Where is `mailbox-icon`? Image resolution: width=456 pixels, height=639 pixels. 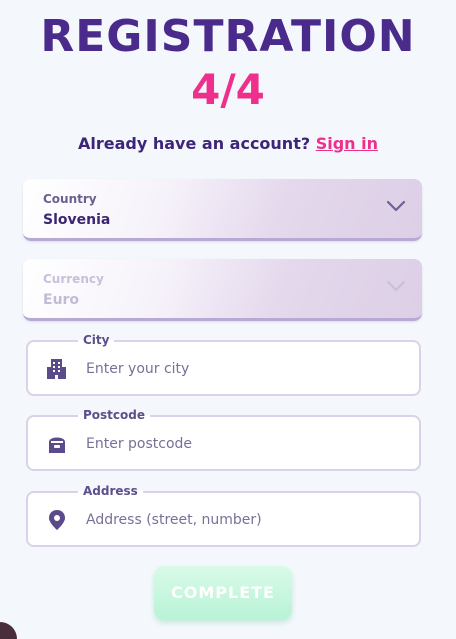 mailbox-icon is located at coordinates (57, 445).